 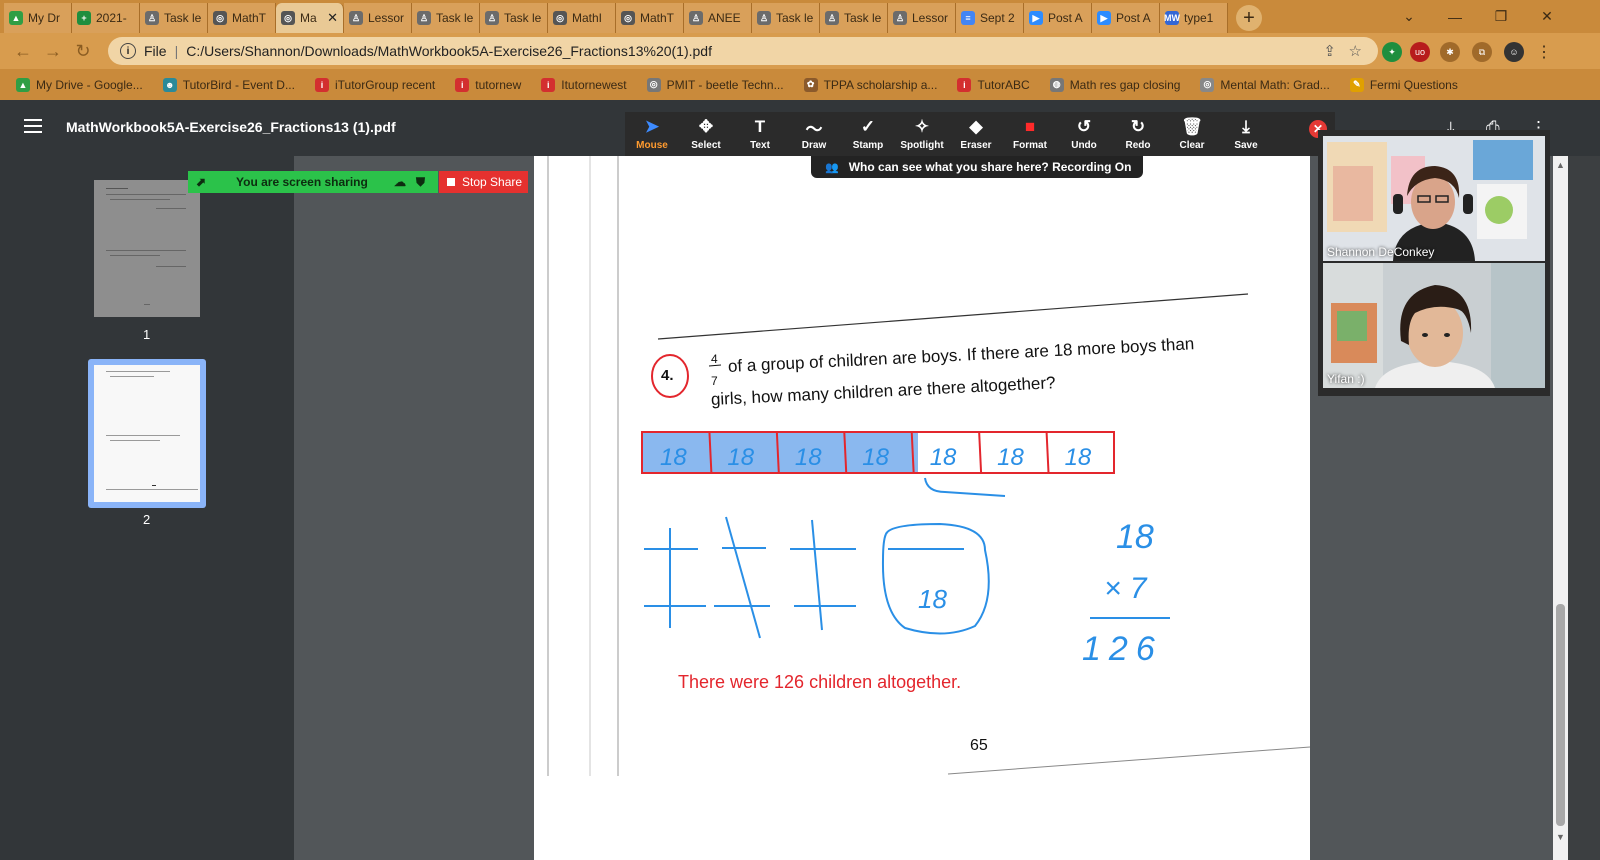 I want to click on extensions-icon: ⧉, so click(x=1482, y=52).